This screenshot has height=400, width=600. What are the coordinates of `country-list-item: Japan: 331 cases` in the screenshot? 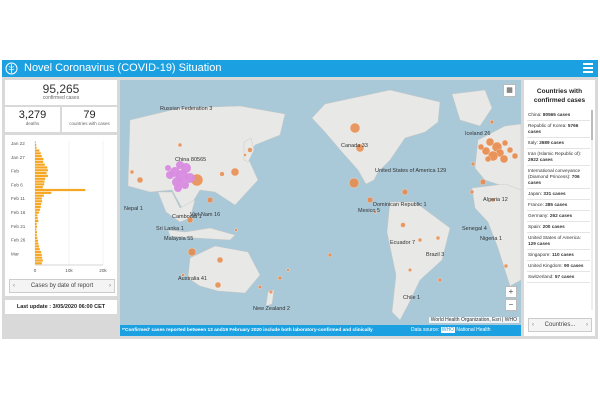 It's located at (558, 194).